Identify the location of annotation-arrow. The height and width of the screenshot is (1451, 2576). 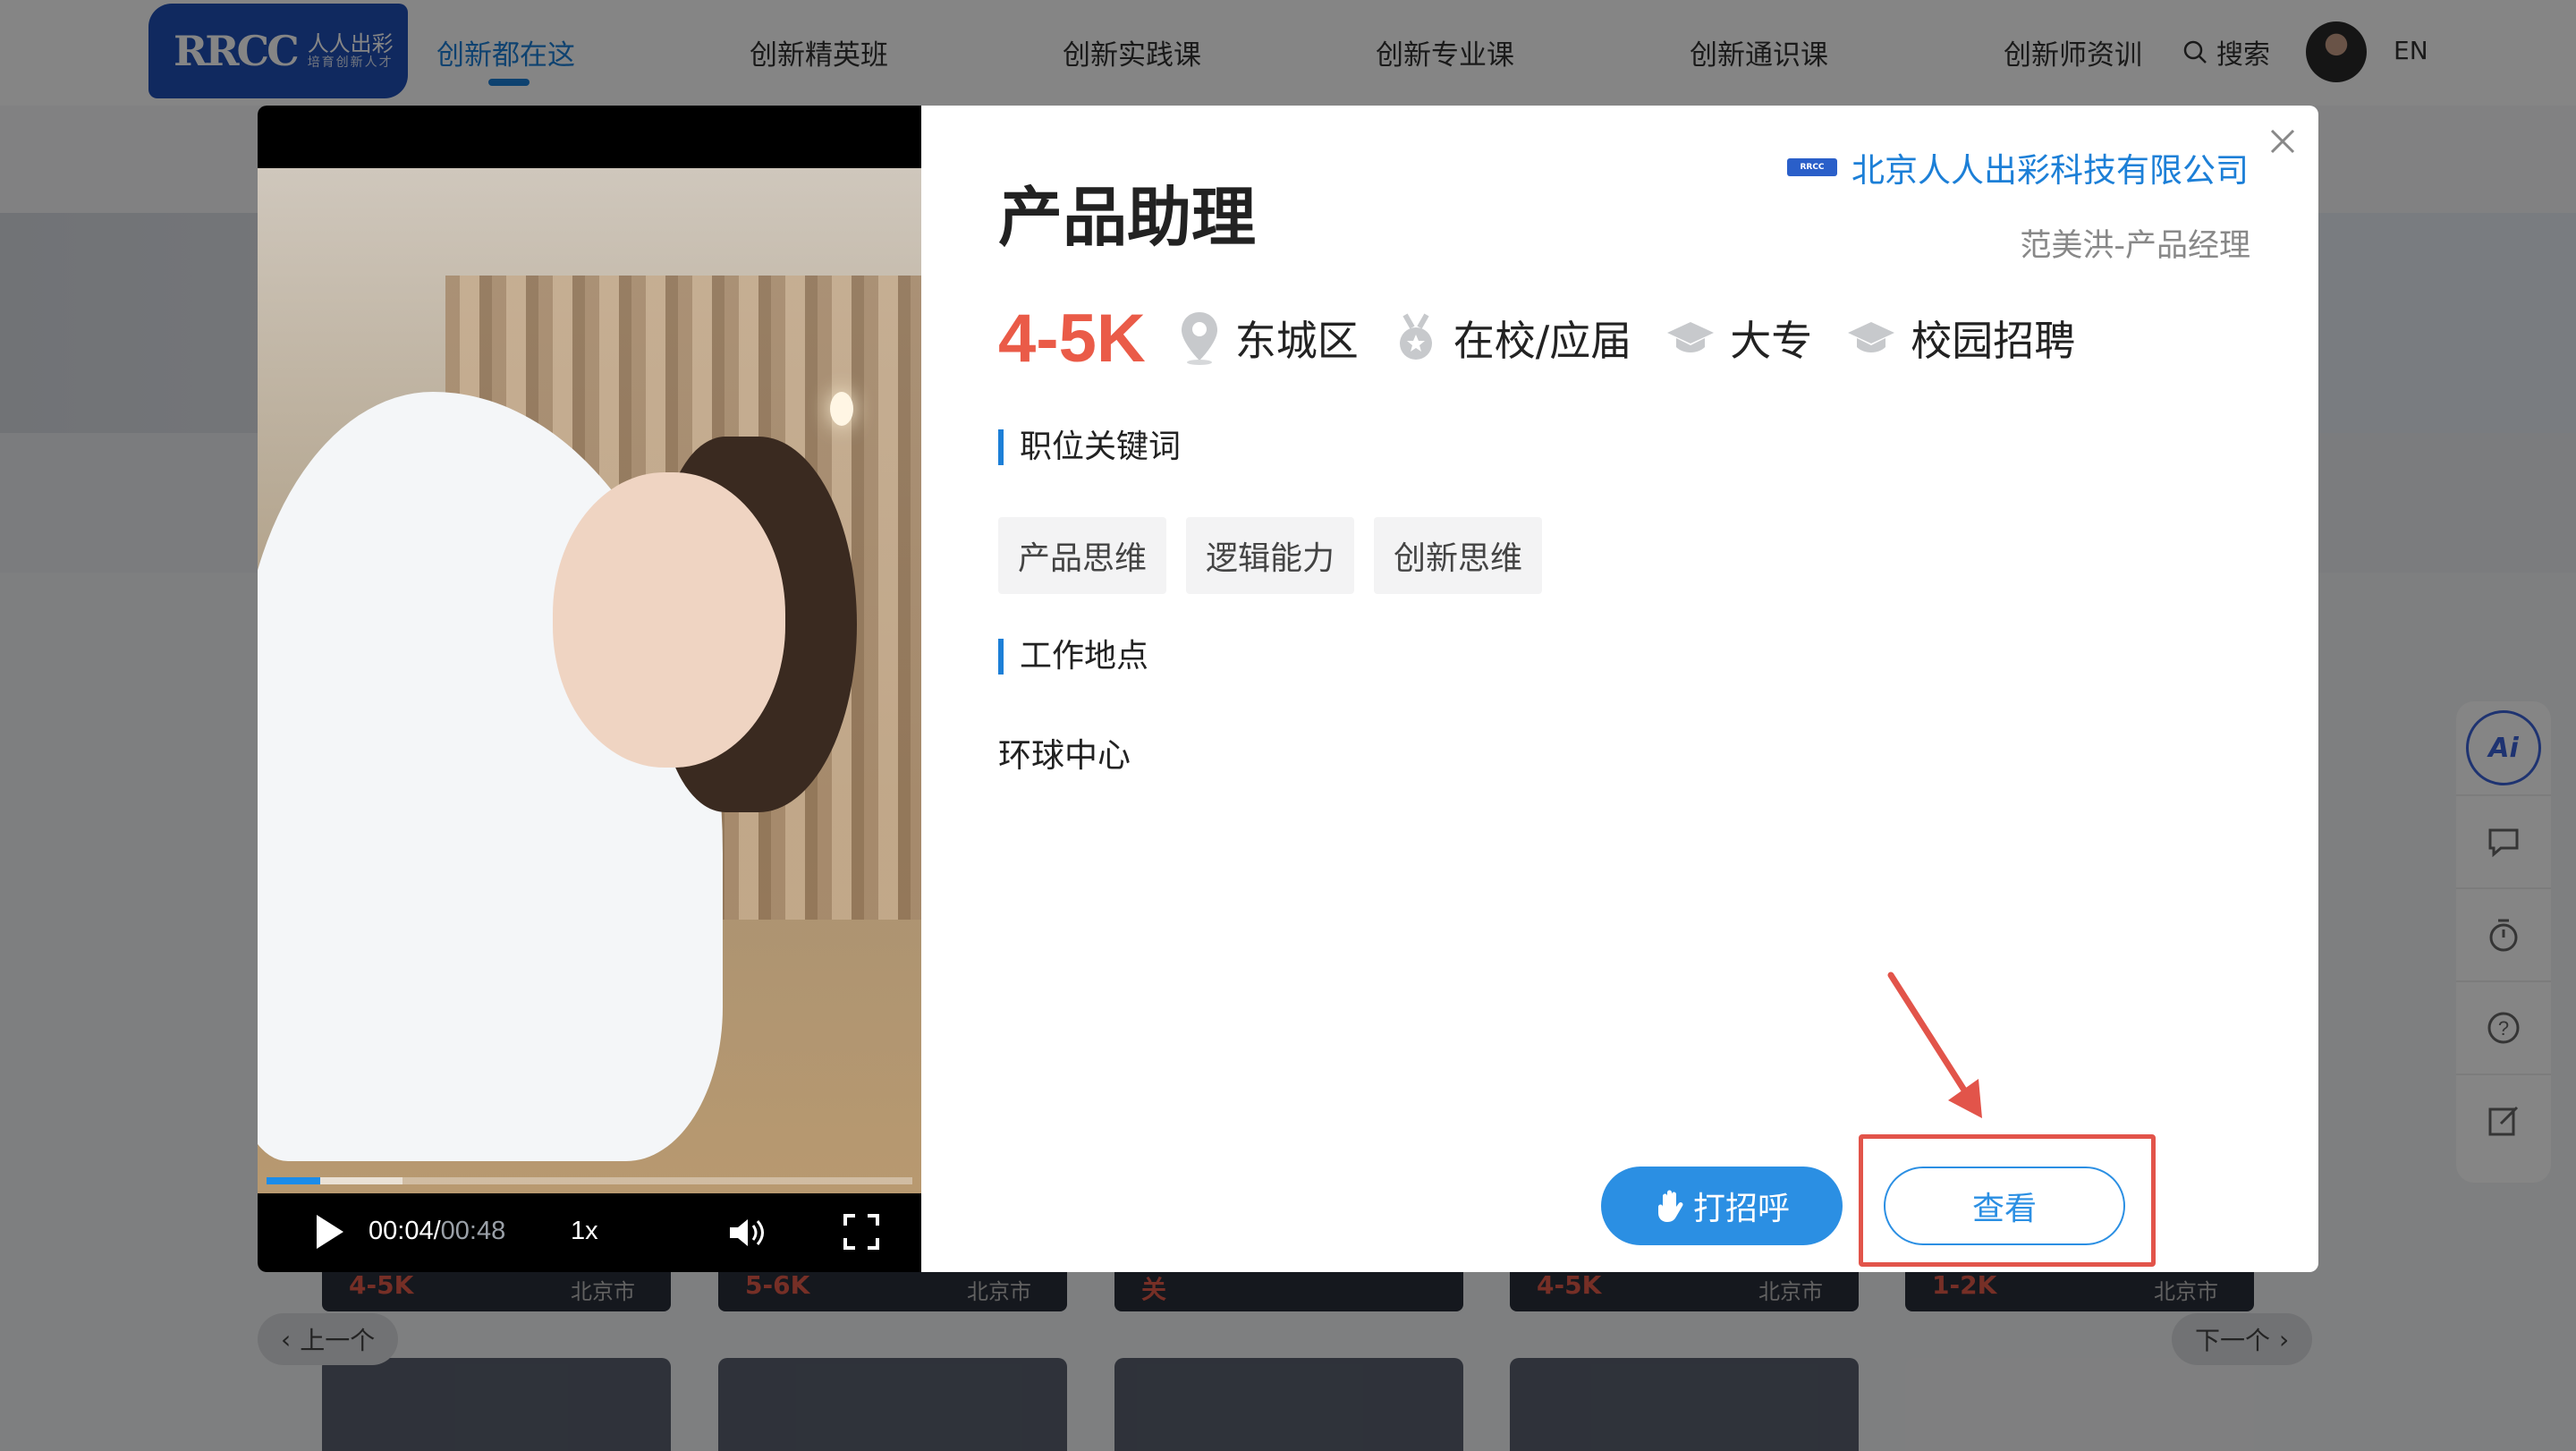
(1934, 1045).